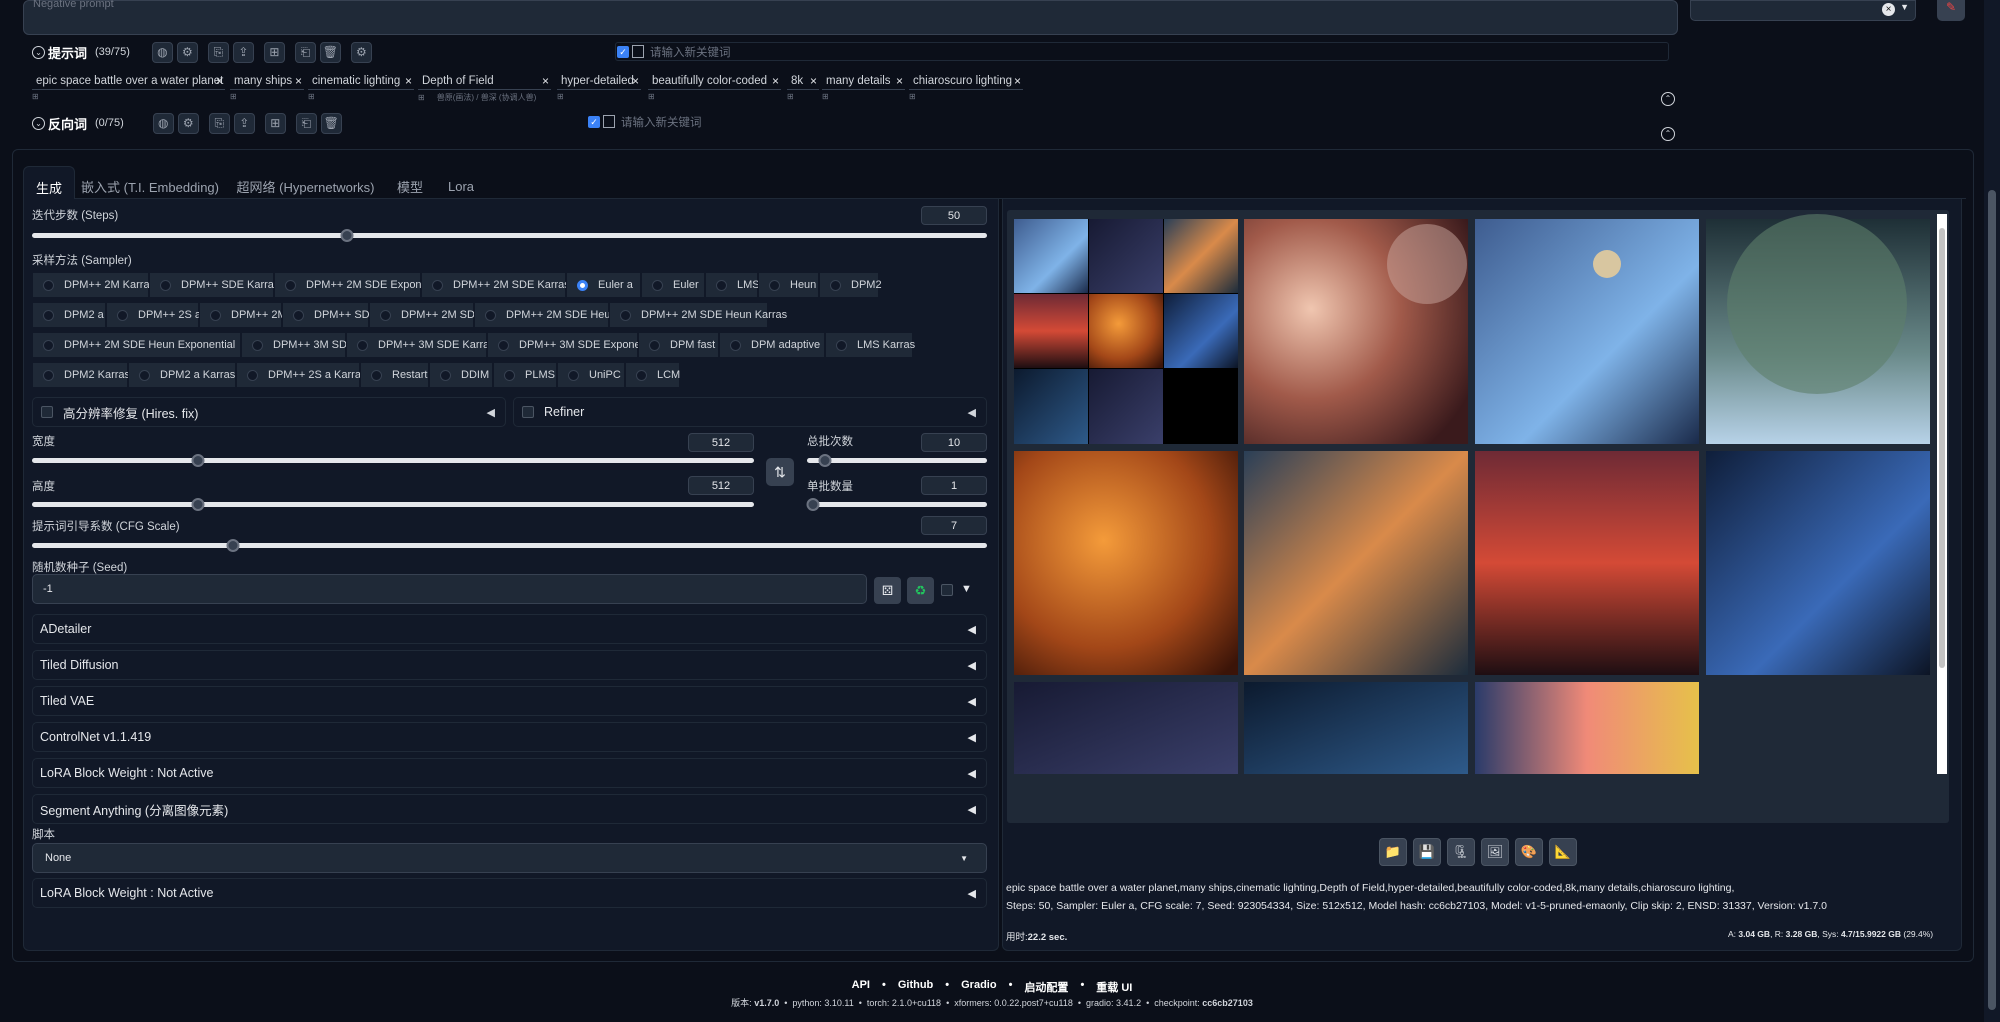  I want to click on batch-size-slider, so click(896, 504).